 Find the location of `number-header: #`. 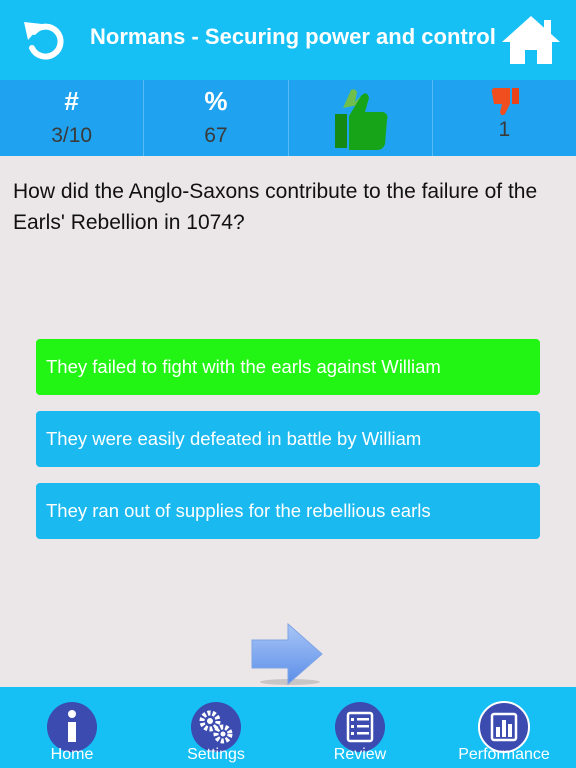

number-header: # is located at coordinates (71, 101).